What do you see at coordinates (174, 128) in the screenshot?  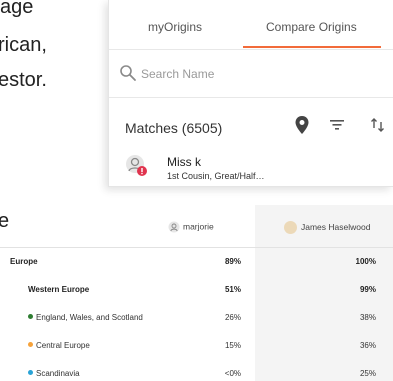 I see `matches-count-label: Matches (6505)` at bounding box center [174, 128].